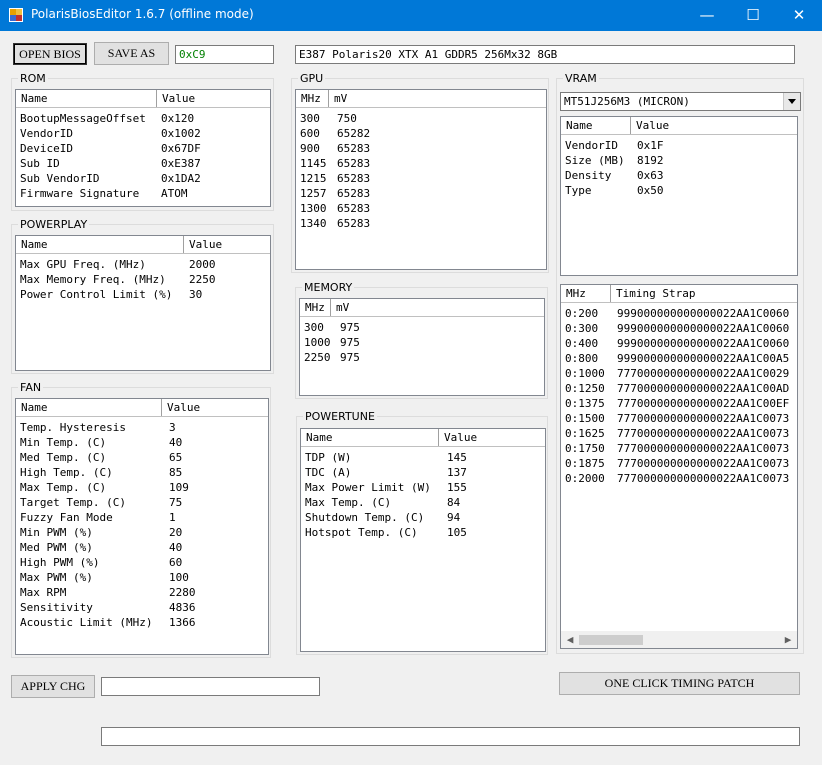  Describe the element at coordinates (679, 448) in the screenshot. I see `table-row: 0:1750 777000000000000022AA1C0073` at that location.